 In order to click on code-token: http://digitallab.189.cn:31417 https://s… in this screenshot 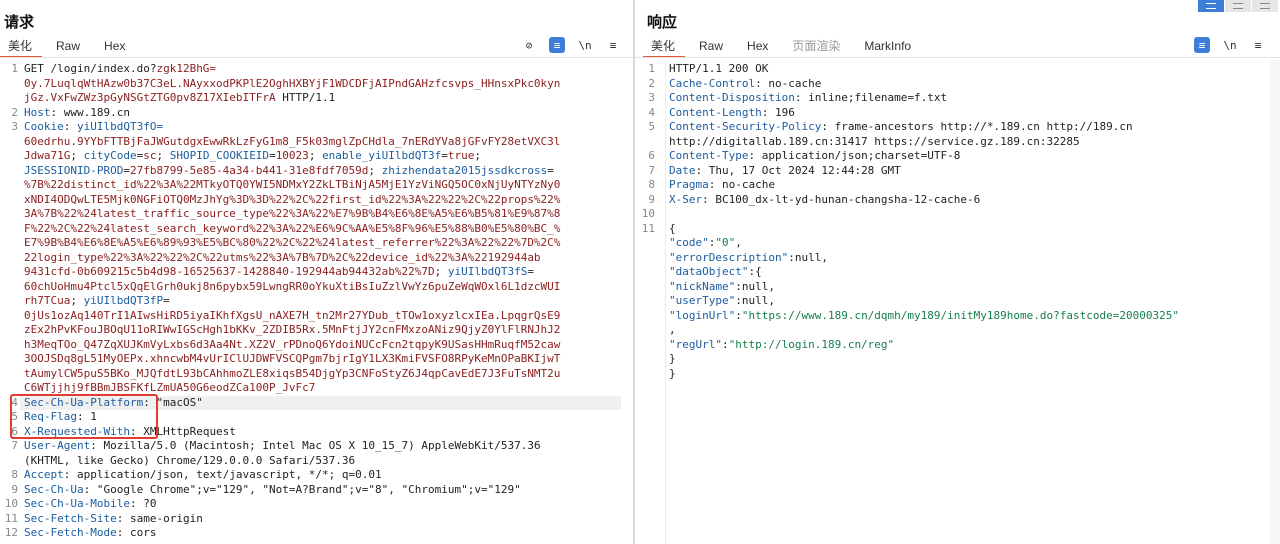, I will do `click(874, 141)`.